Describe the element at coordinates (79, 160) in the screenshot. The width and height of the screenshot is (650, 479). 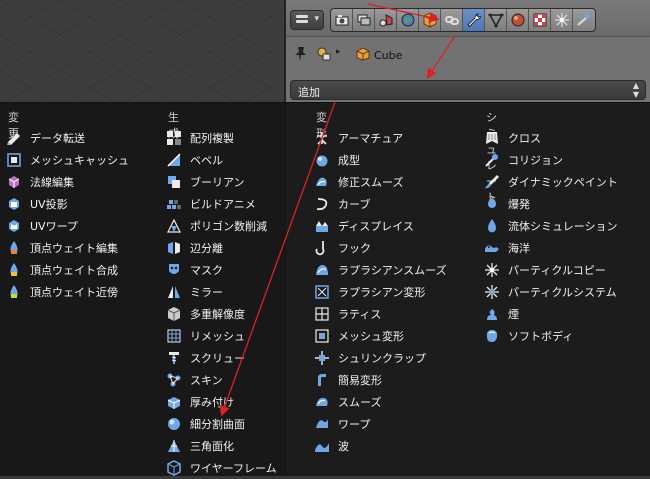
I see `menu-item-label: メッシュキャッシュ` at that location.